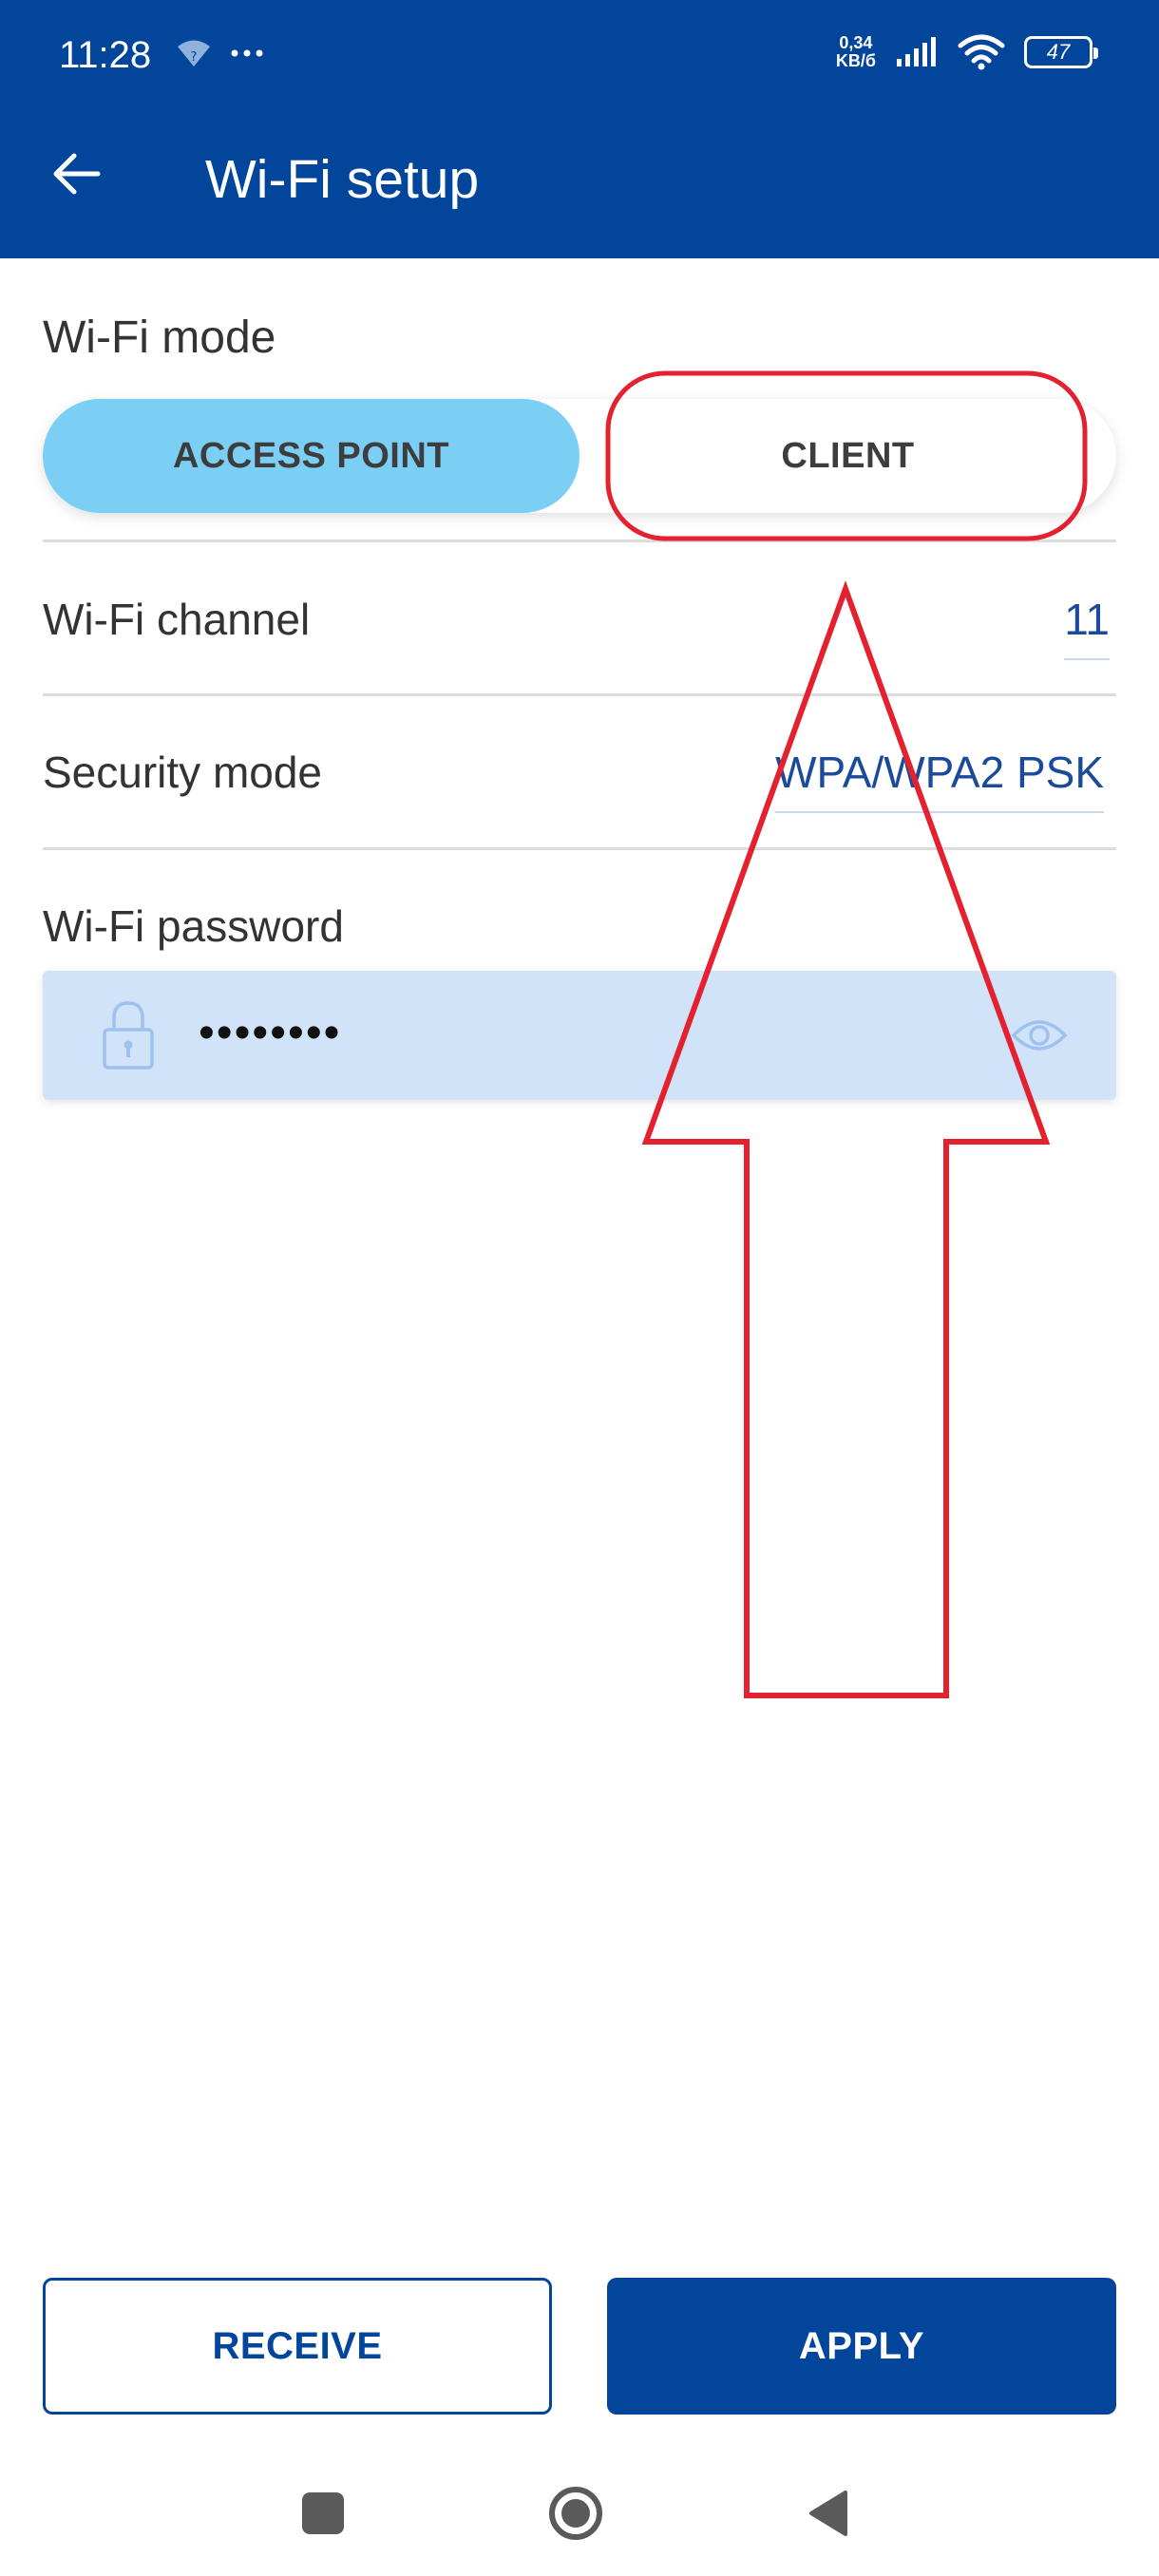 Image resolution: width=1159 pixels, height=2576 pixels. Describe the element at coordinates (575, 2513) in the screenshot. I see `home-icon` at that location.